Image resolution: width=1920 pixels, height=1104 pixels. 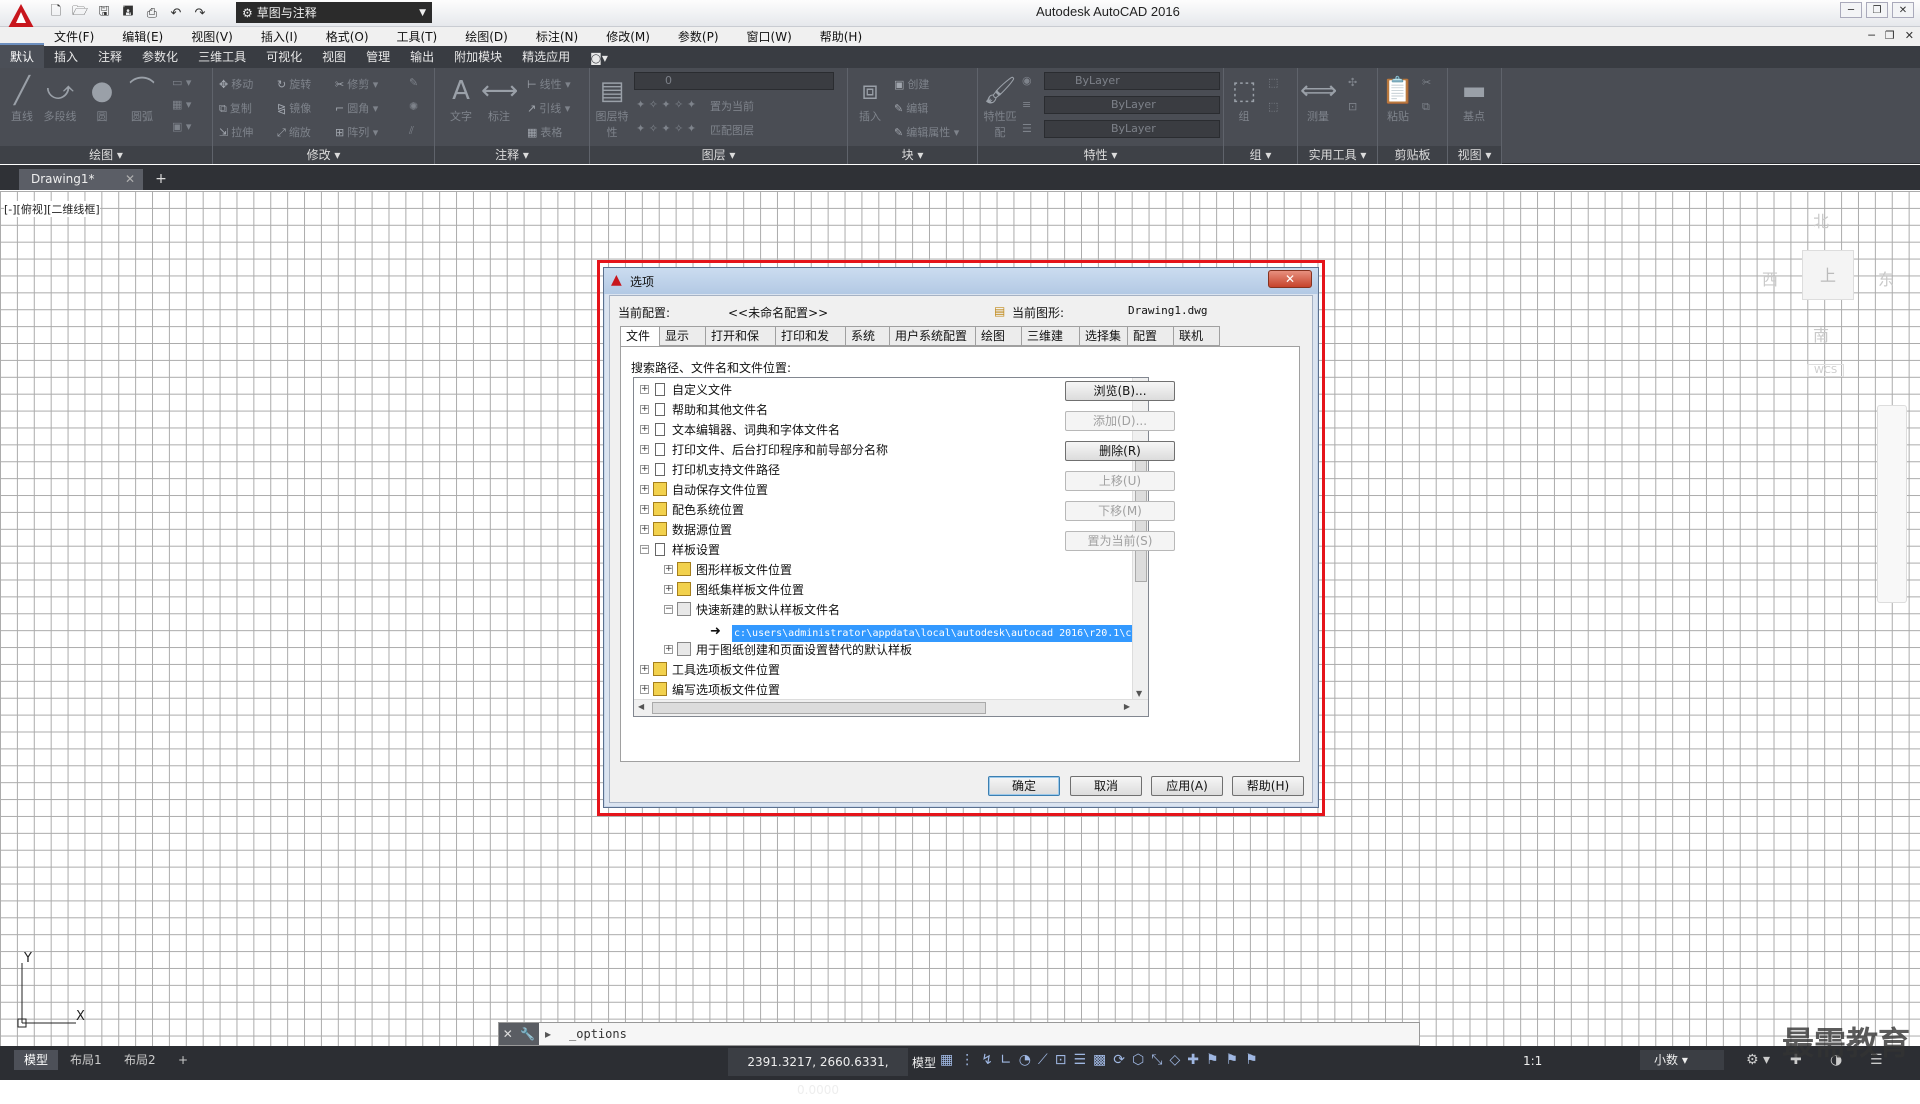 I want to click on menu-format: 格式(O), so click(x=347, y=36).